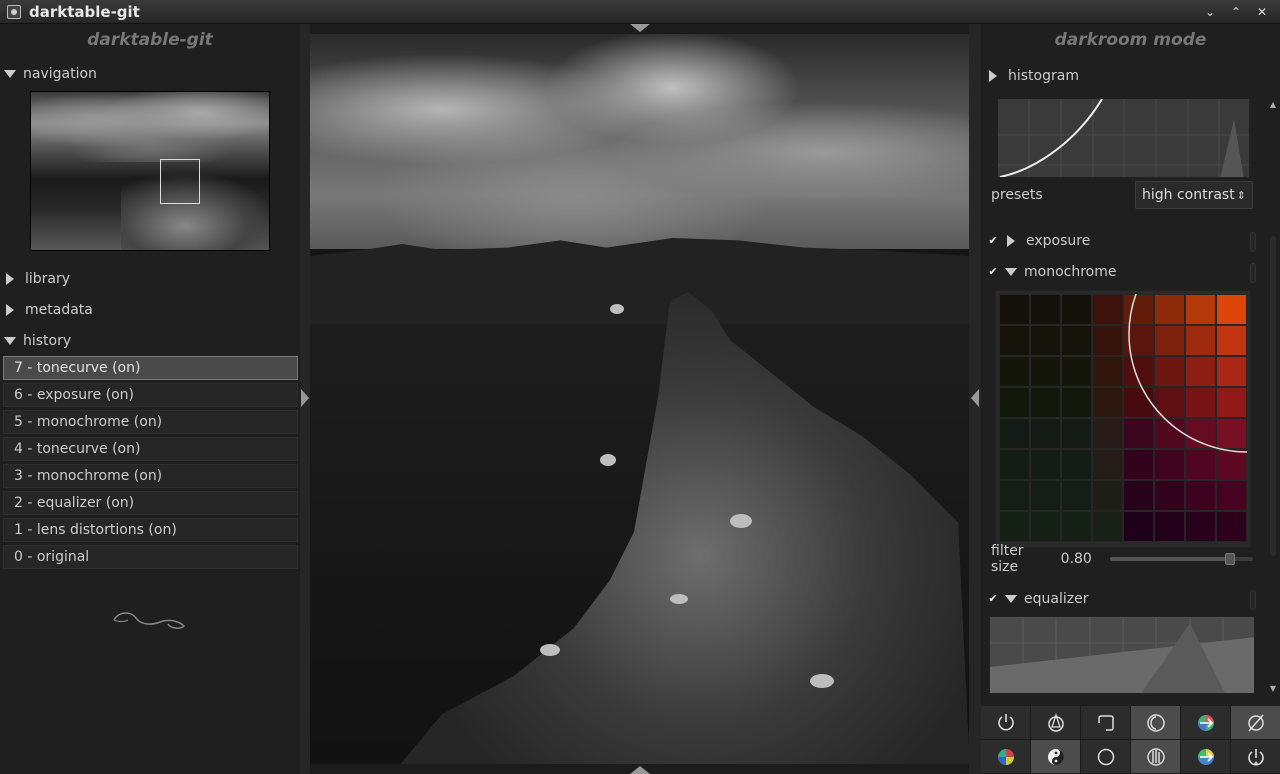 Image resolution: width=1280 pixels, height=774 pixels. I want to click on filter-size-value: 0.80, so click(1076, 559).